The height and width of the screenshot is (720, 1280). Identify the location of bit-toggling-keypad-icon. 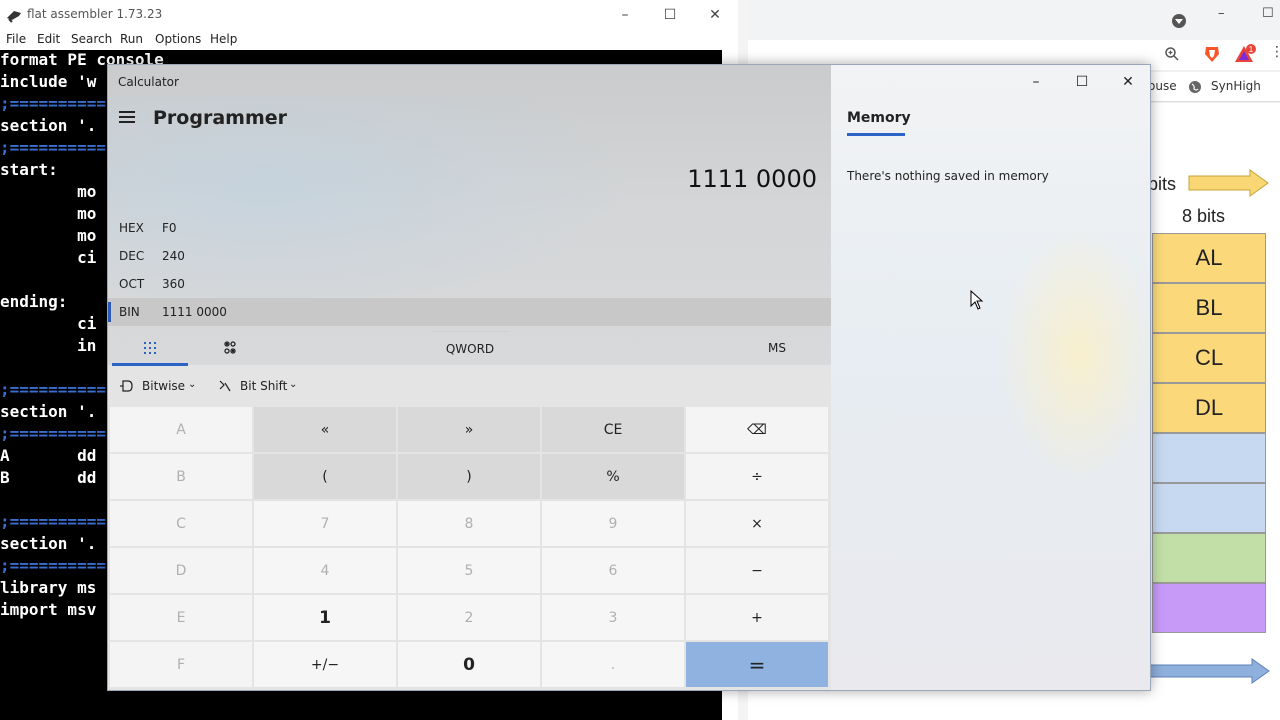
(230, 348).